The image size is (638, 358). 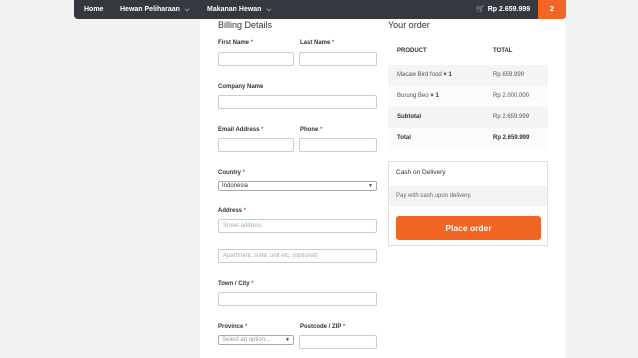 I want to click on nav-item-label: Makanan Hewan, so click(x=234, y=9).